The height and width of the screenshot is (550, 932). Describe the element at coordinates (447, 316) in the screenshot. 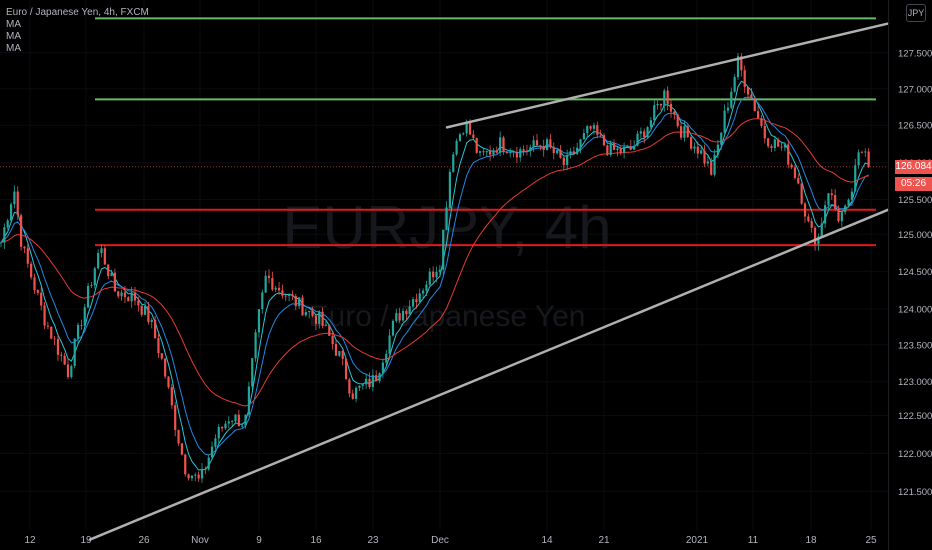

I see `watermark-name: Euro / Japanese Yen` at that location.